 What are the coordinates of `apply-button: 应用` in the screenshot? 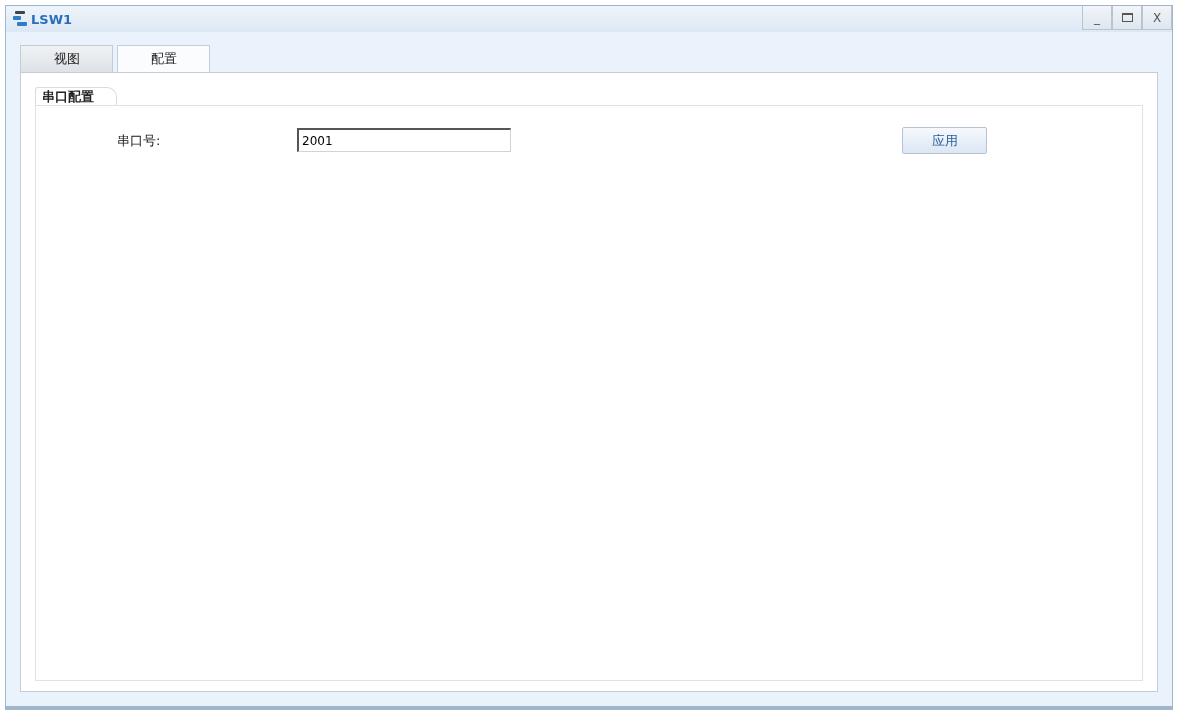 It's located at (944, 140).